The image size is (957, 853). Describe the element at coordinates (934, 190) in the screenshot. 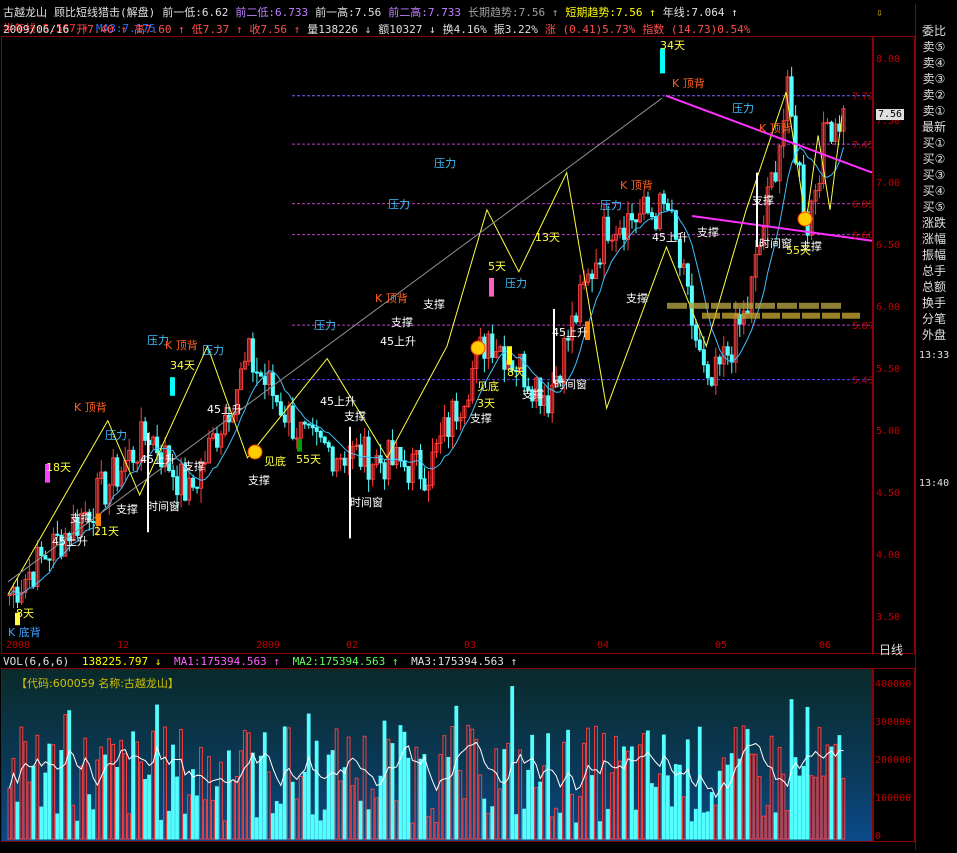

I see `side-panel-item: 买④` at that location.